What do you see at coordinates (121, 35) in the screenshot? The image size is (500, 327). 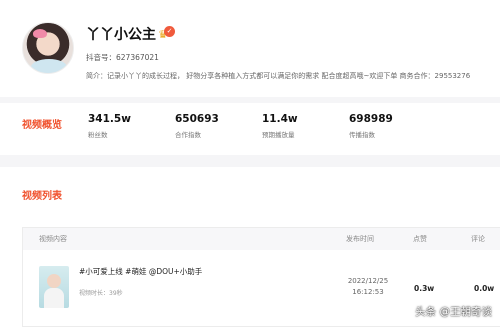 I see `nickname-text: 丫丫小公主` at bounding box center [121, 35].